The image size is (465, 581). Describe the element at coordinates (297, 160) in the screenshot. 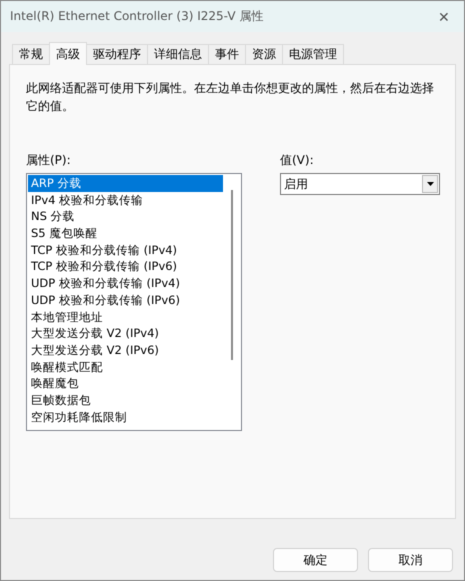

I see `value-label: 值(V):` at that location.